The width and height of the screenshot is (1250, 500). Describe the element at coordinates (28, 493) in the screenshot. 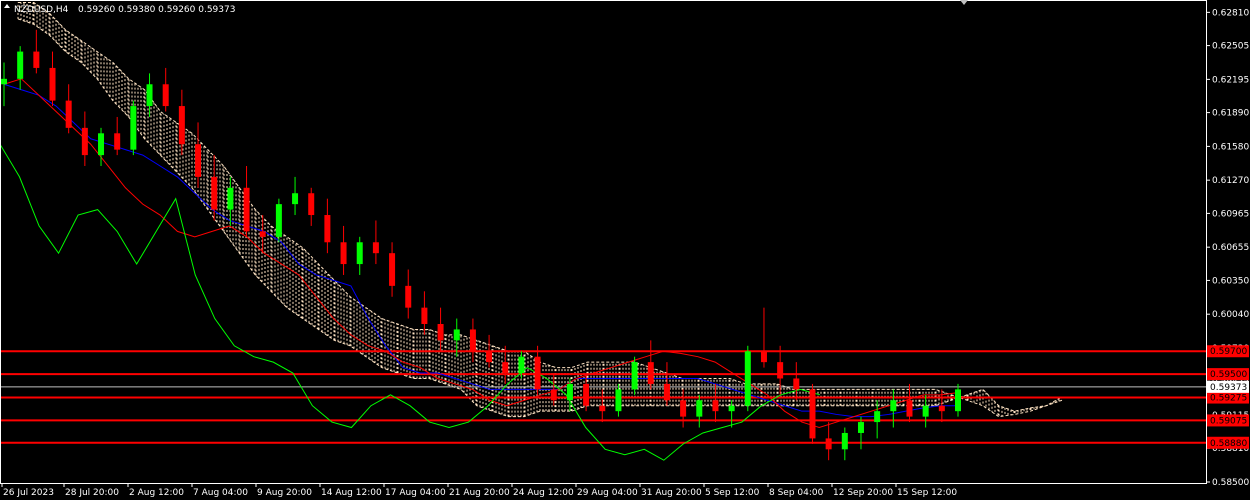

I see `x-tick-label: 26 Jul 2023` at that location.